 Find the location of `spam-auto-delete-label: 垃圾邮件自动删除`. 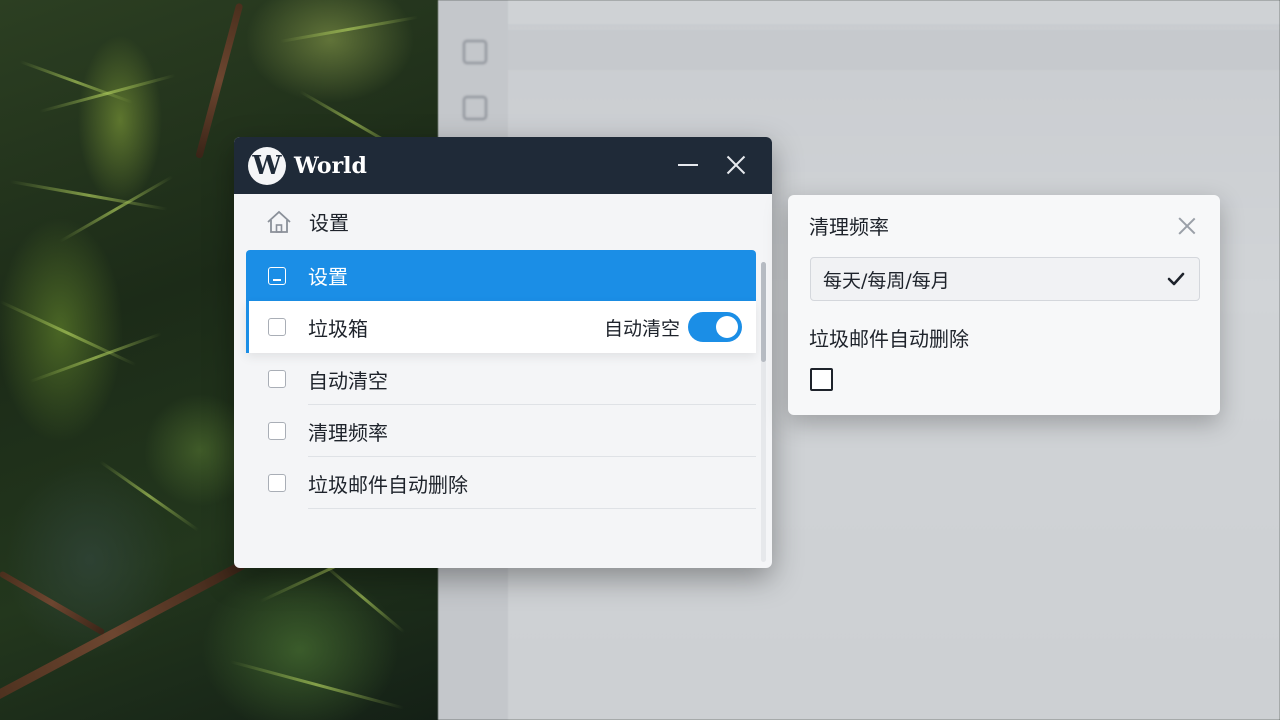

spam-auto-delete-label: 垃圾邮件自动删除 is located at coordinates (889, 339).